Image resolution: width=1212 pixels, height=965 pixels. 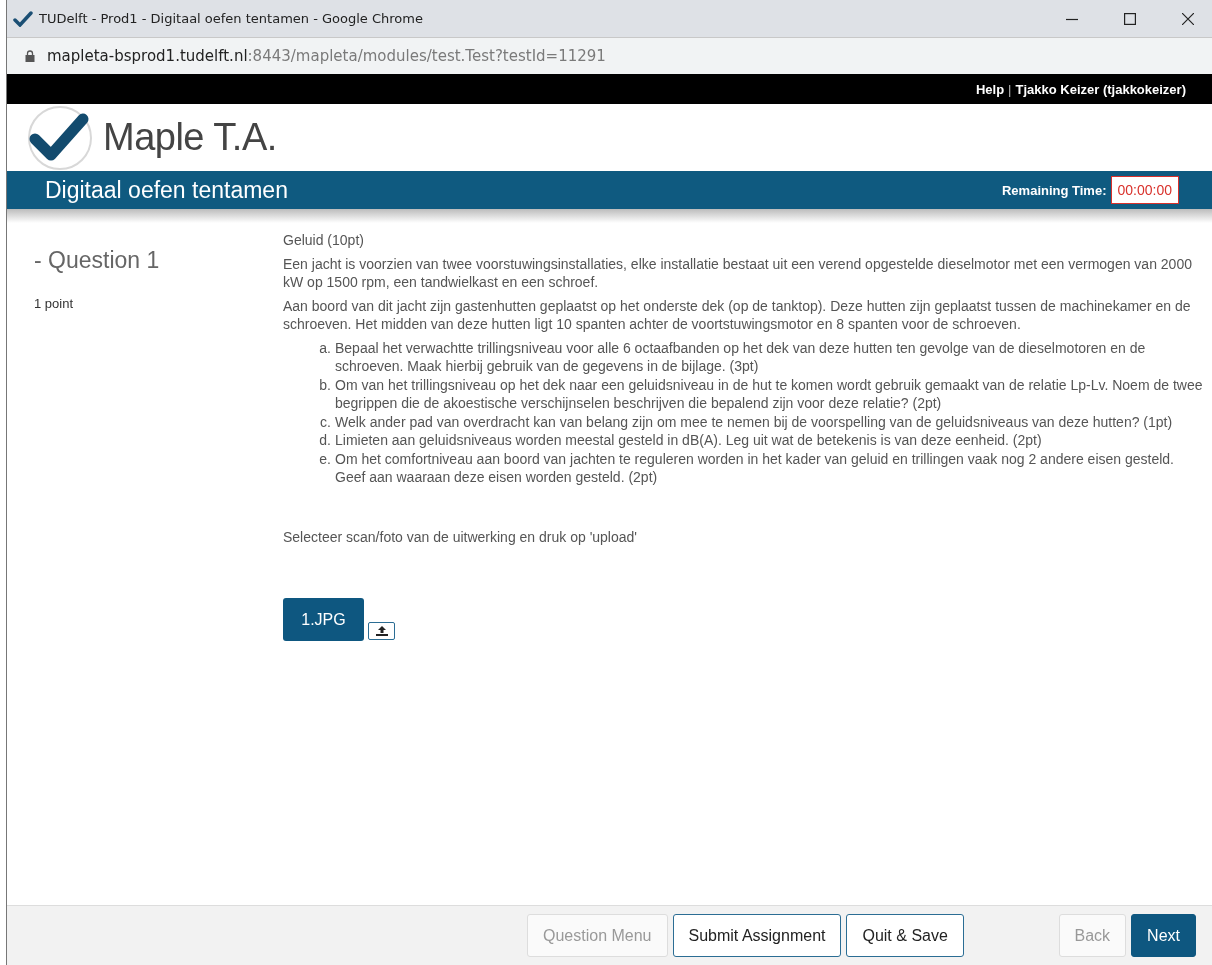 I want to click on list-marker: c., so click(x=325, y=421).